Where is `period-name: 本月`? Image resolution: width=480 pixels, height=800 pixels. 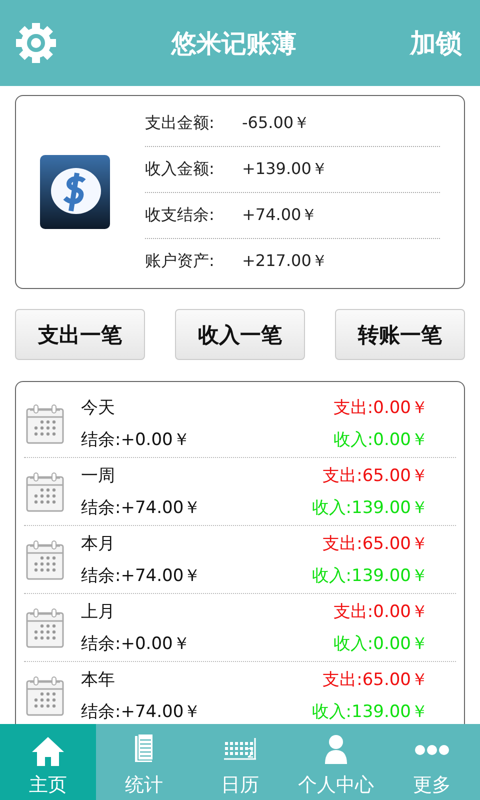
period-name: 本月 is located at coordinates (98, 544).